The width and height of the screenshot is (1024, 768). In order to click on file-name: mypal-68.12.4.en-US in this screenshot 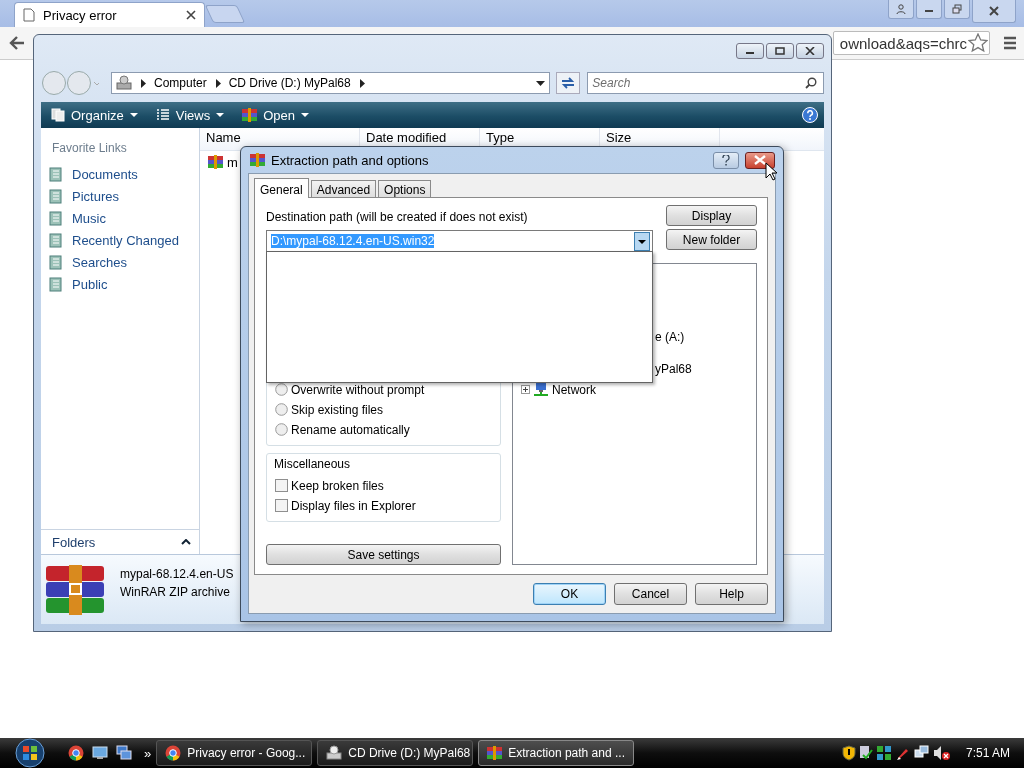, I will do `click(177, 573)`.